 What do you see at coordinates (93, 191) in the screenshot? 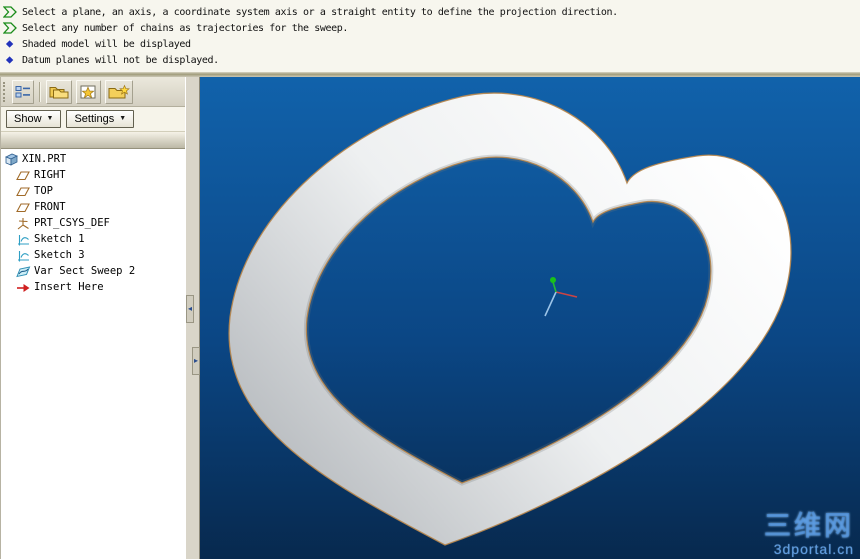
I see `tree-item-top: TOP` at bounding box center [93, 191].